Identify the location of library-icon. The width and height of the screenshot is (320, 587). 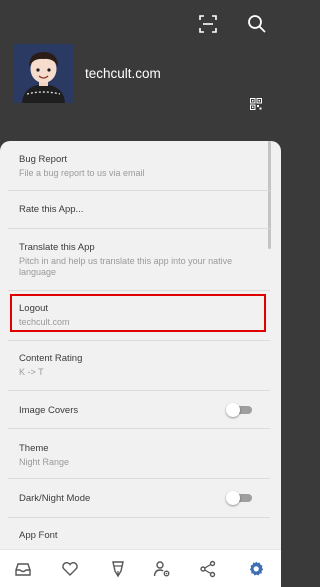
(23, 569).